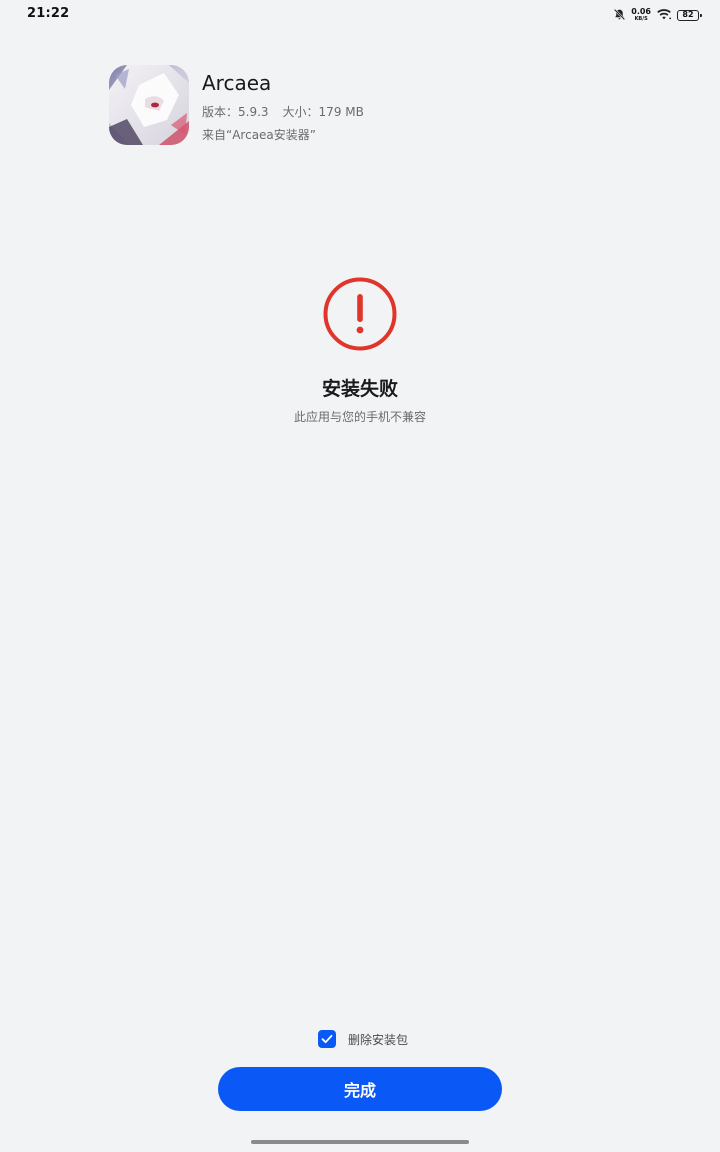  I want to click on home-indicator, so click(360, 1142).